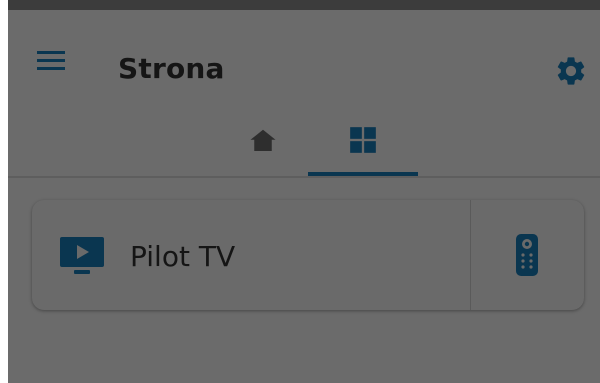 The image size is (600, 383). What do you see at coordinates (82, 255) in the screenshot?
I see `tv-play-icon` at bounding box center [82, 255].